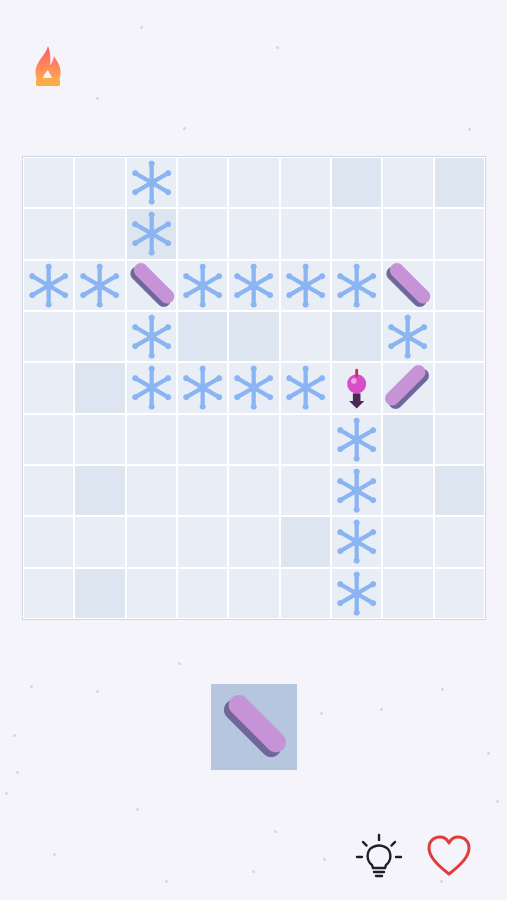 Image resolution: width=507 pixels, height=900 pixels. Describe the element at coordinates (48, 66) in the screenshot. I see `flame-icon` at that location.